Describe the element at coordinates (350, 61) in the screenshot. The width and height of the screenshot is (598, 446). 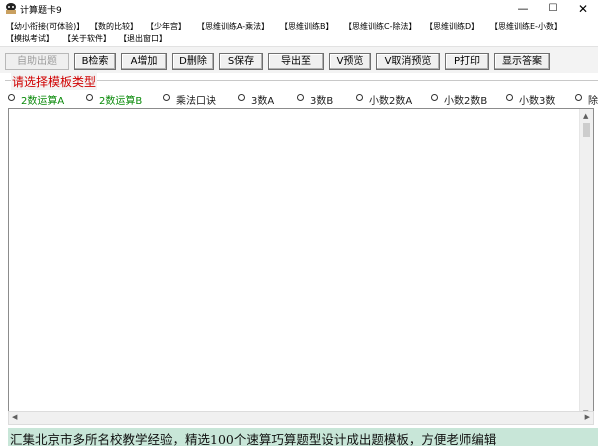
I see `preview-button: V预览` at that location.